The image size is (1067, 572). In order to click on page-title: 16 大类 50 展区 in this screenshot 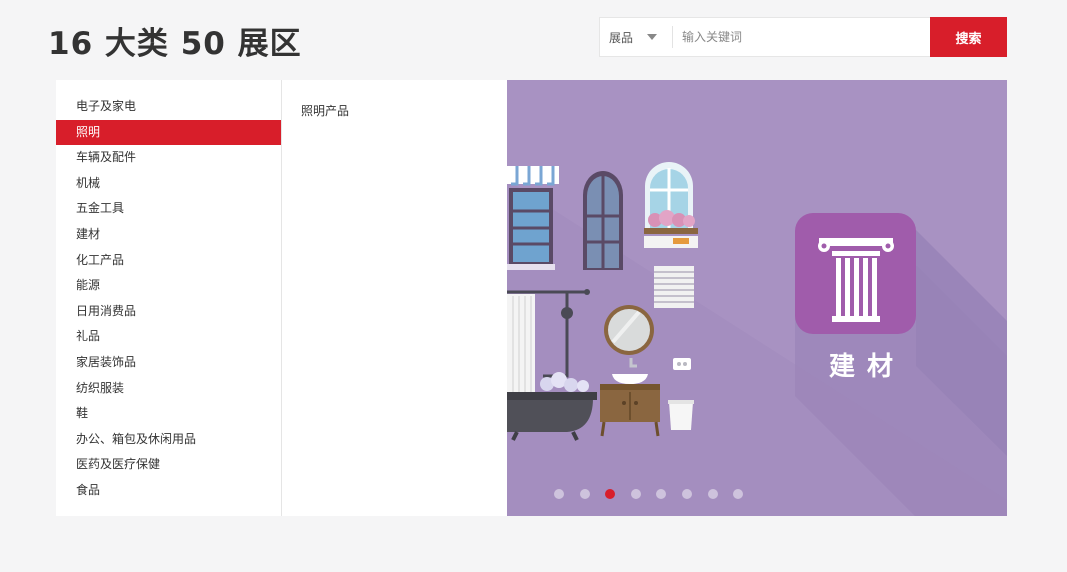, I will do `click(175, 44)`.